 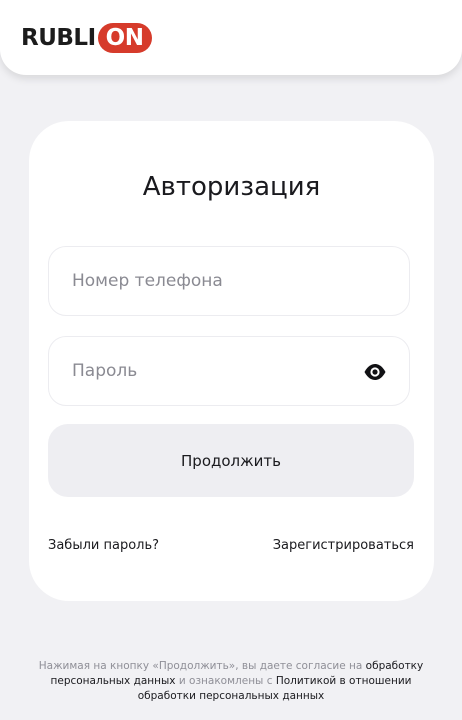 What do you see at coordinates (103, 546) in the screenshot?
I see `forgot-password-link: Забыли пароль?` at bounding box center [103, 546].